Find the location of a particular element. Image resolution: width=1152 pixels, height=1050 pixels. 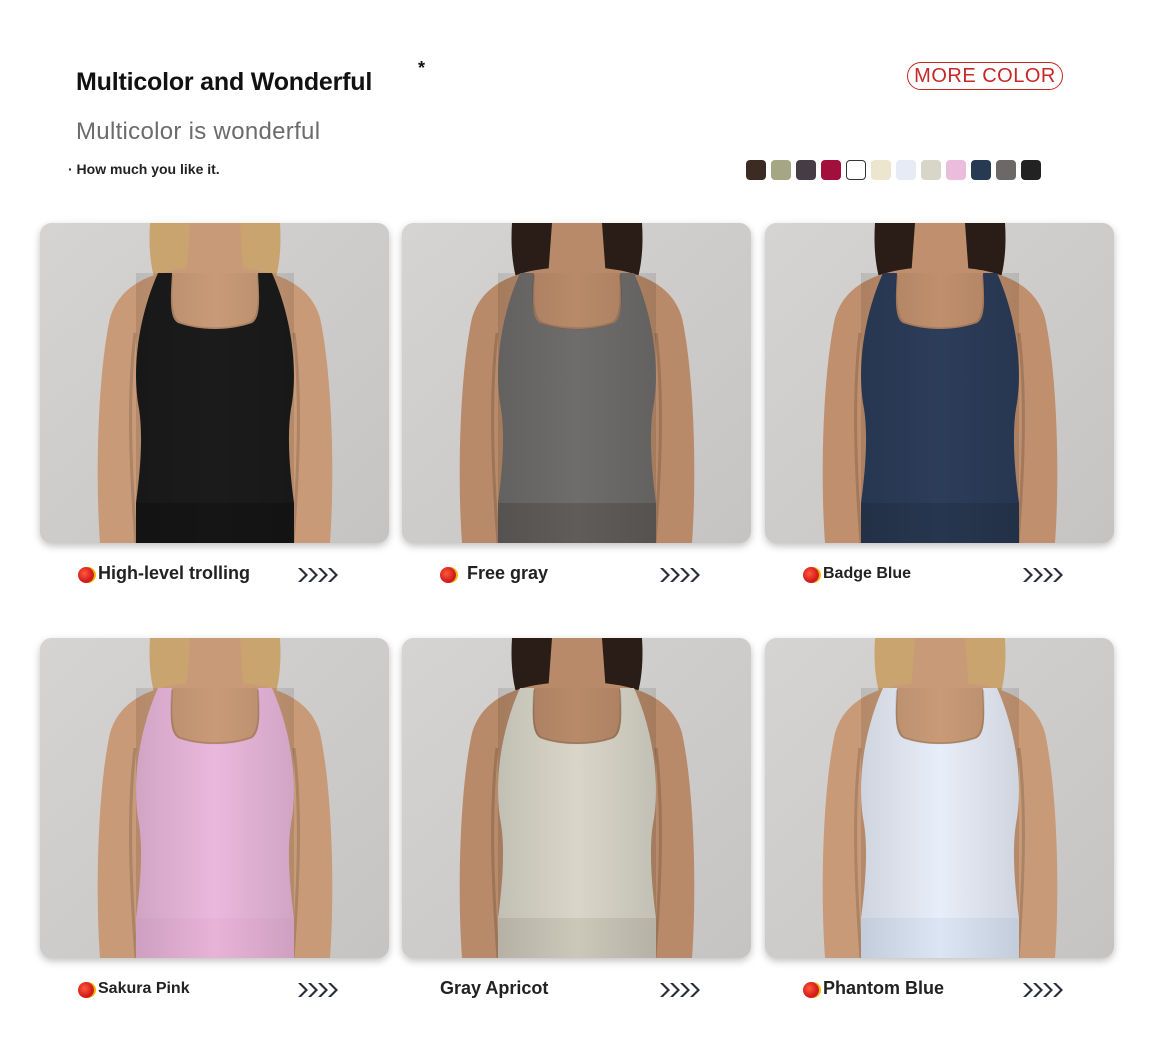

product-color-label: Sakura Pink is located at coordinates (144, 988).